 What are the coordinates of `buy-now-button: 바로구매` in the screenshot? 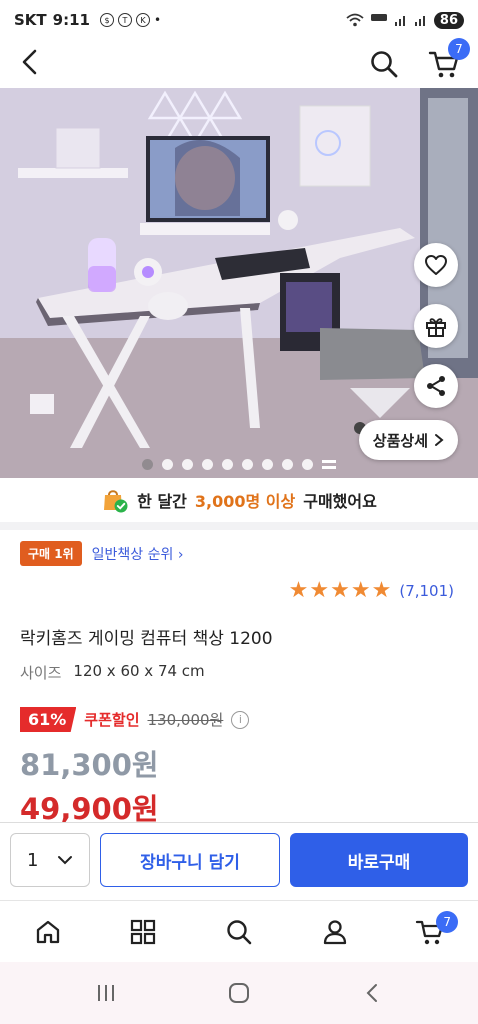 It's located at (379, 860).